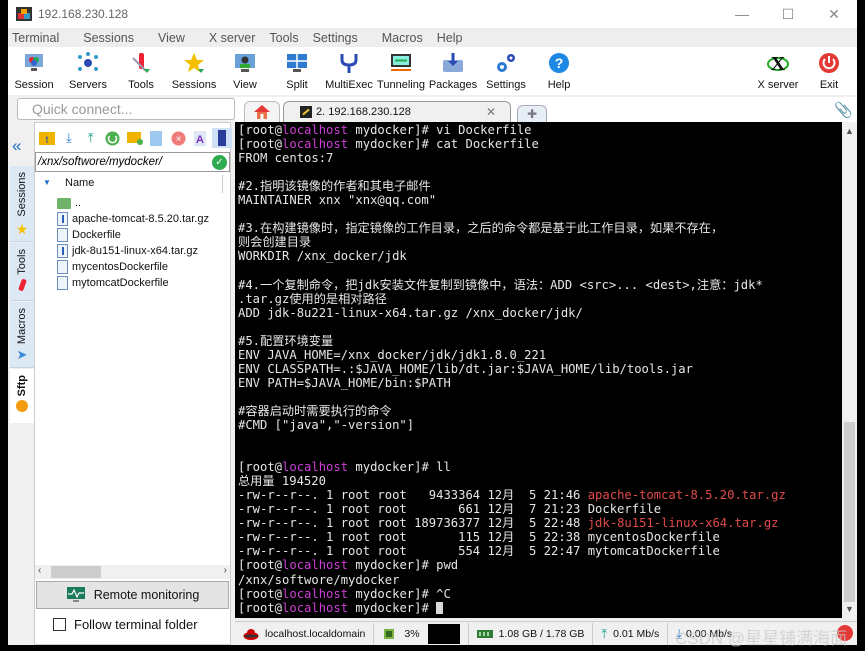 The height and width of the screenshot is (651, 865). I want to click on collapse-icon: «, so click(16, 146).